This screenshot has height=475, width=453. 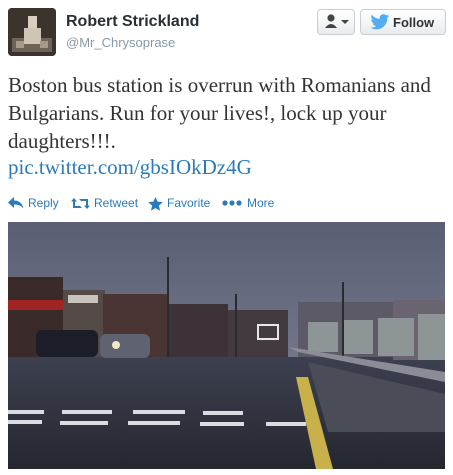 What do you see at coordinates (130, 167) in the screenshot?
I see `tweet-media-link: pic.twitter.com/gbsIOkDz4G` at bounding box center [130, 167].